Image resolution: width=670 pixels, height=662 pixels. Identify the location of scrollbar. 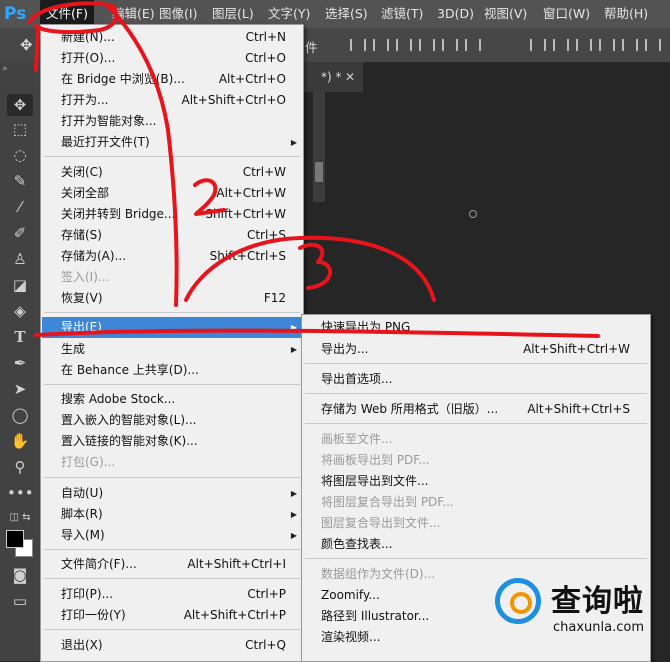
(319, 147).